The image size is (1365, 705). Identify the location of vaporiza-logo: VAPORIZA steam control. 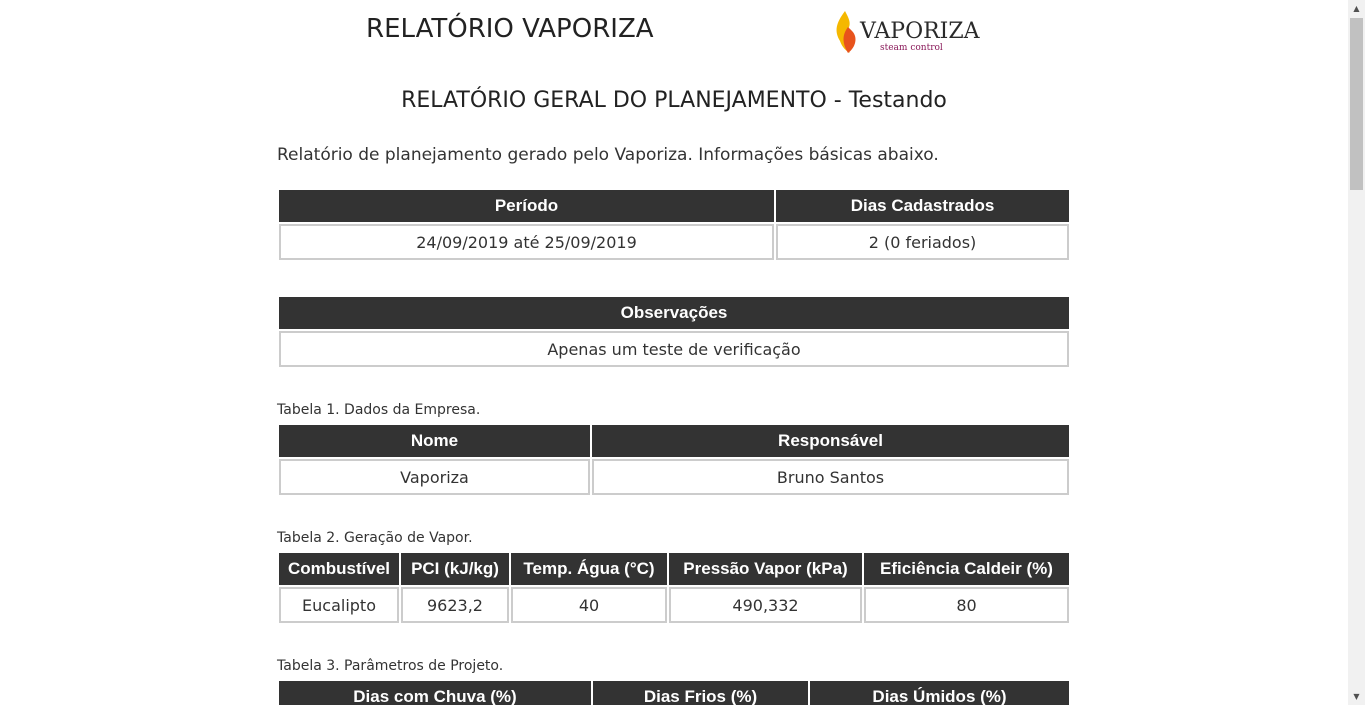
(912, 33).